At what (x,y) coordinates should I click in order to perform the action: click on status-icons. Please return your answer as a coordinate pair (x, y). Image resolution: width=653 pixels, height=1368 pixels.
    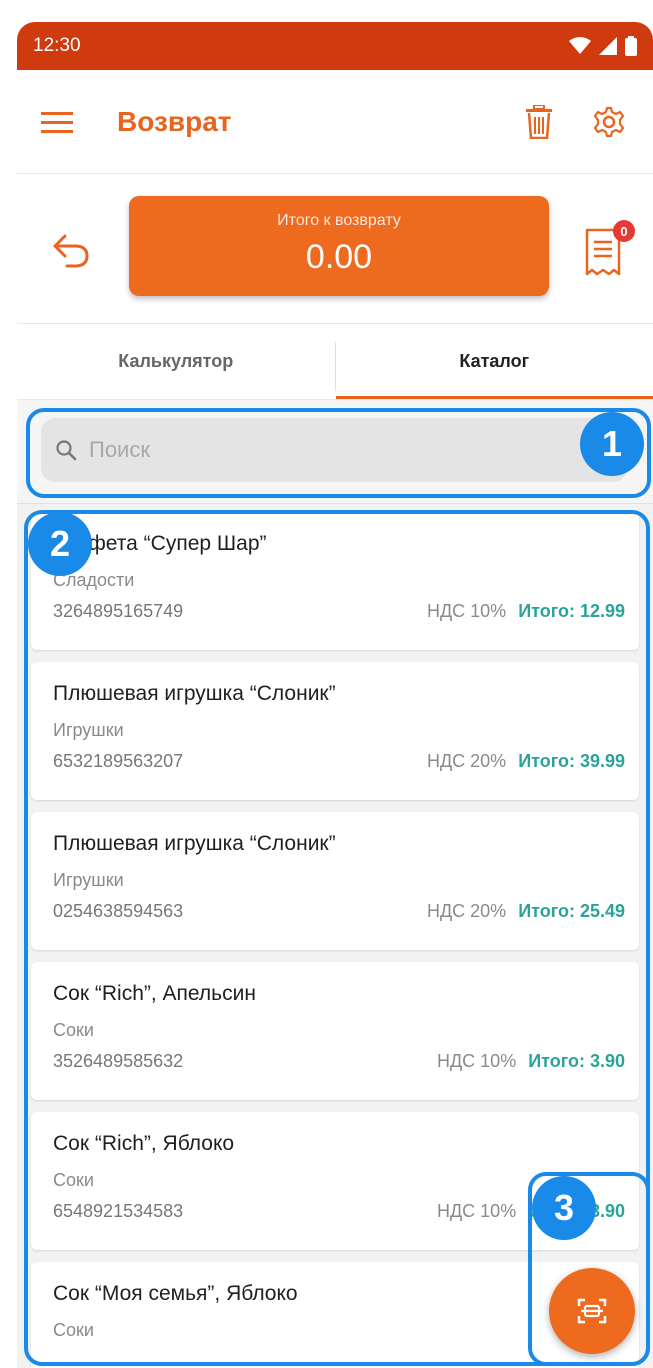
    Looking at the image, I should click on (603, 46).